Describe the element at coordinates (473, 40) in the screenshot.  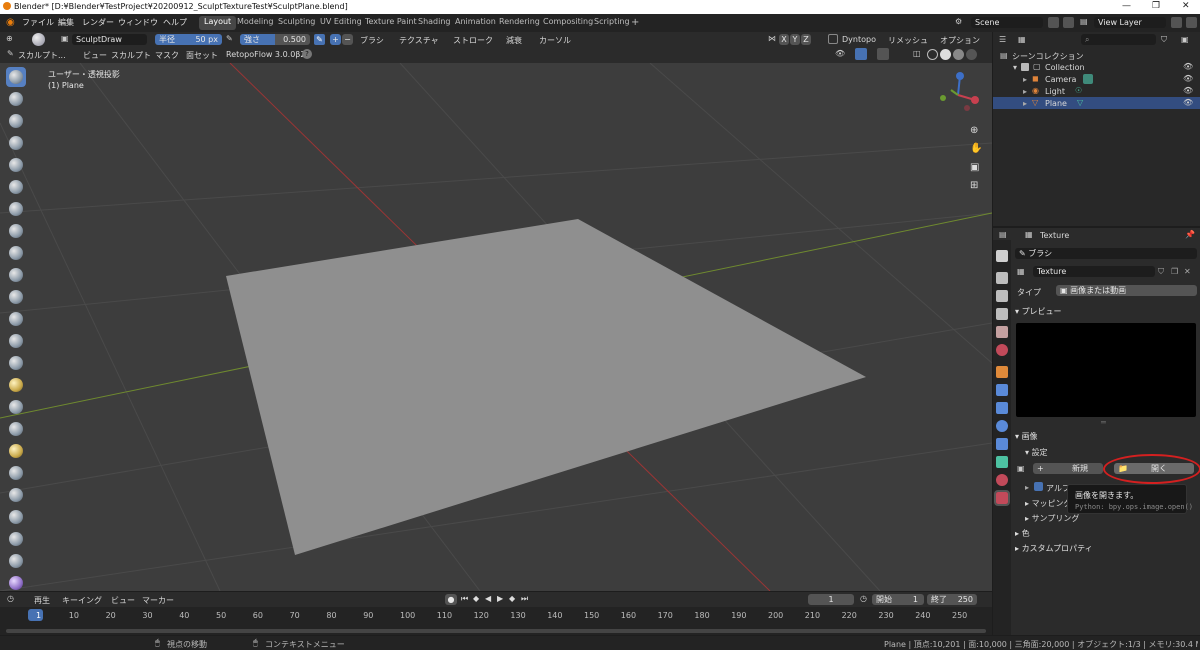
I see `menu-stroke: ストローク` at that location.